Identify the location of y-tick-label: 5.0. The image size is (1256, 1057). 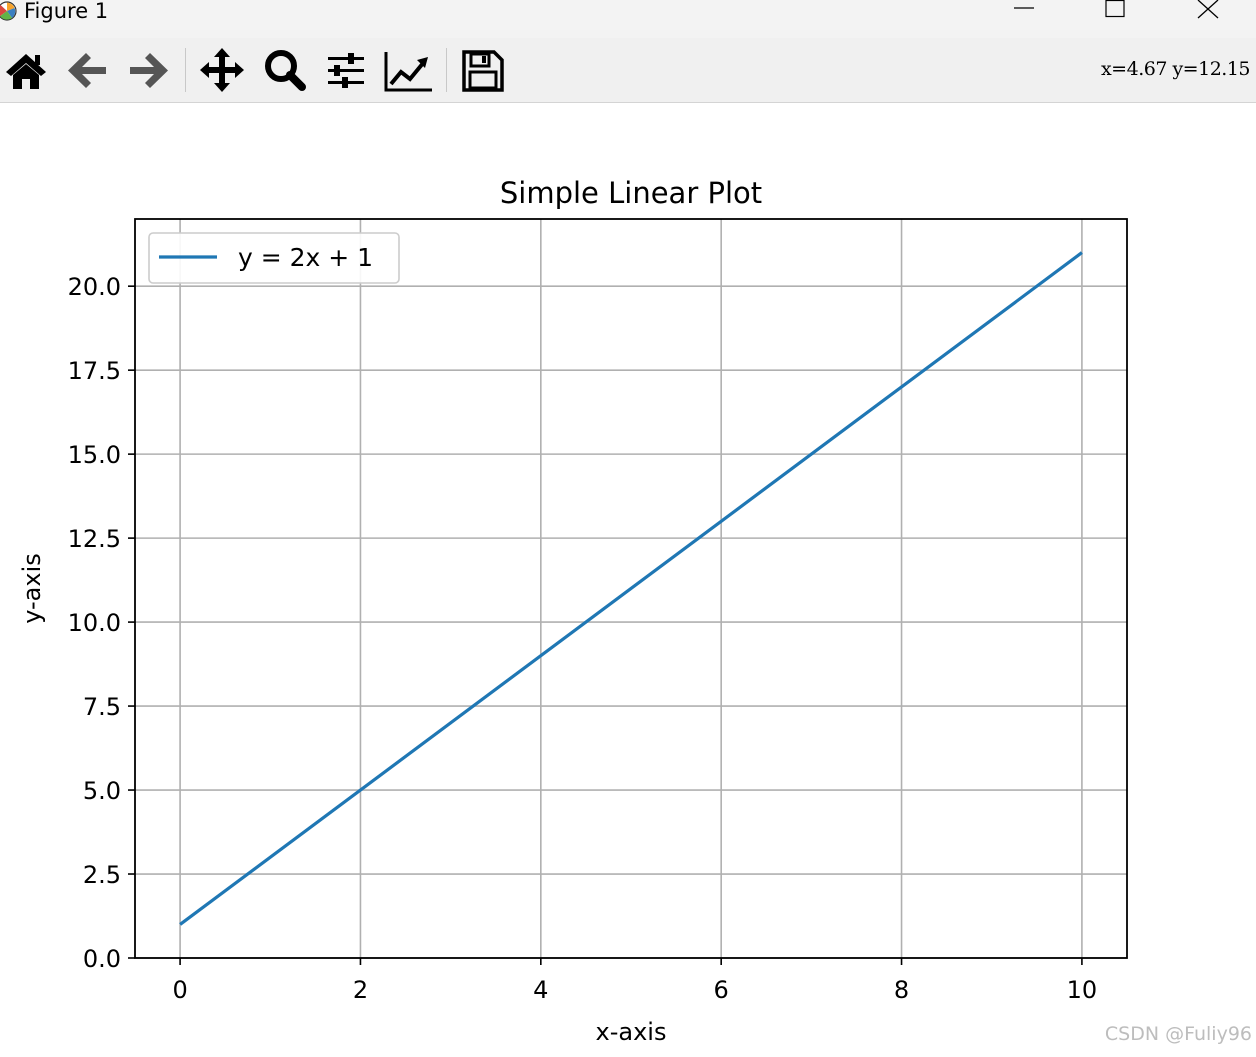
(102, 791).